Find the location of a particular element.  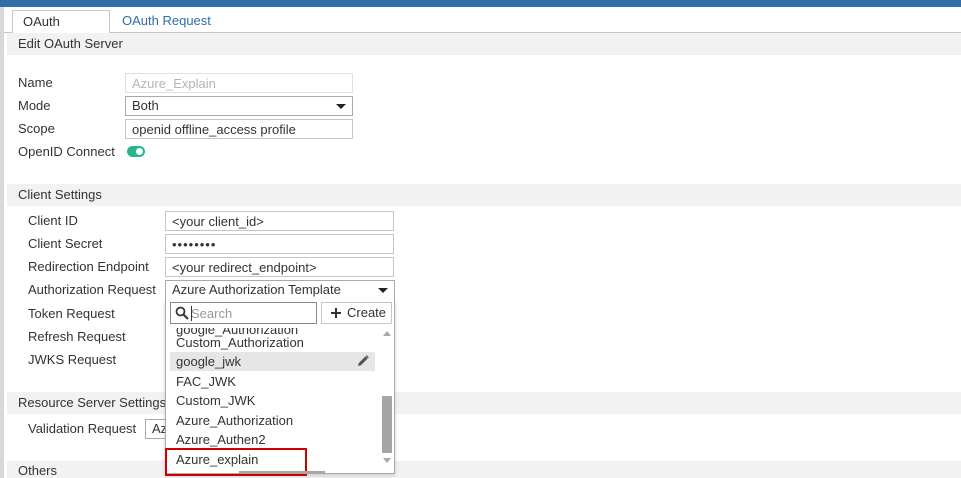

client-id-field is located at coordinates (279, 221).